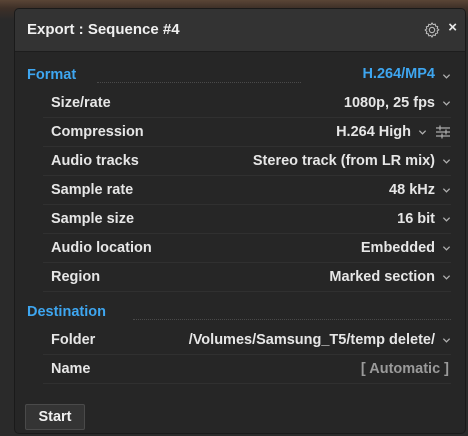 The image size is (468, 436). Describe the element at coordinates (416, 219) in the screenshot. I see `sample-size-value: 16 bit` at that location.